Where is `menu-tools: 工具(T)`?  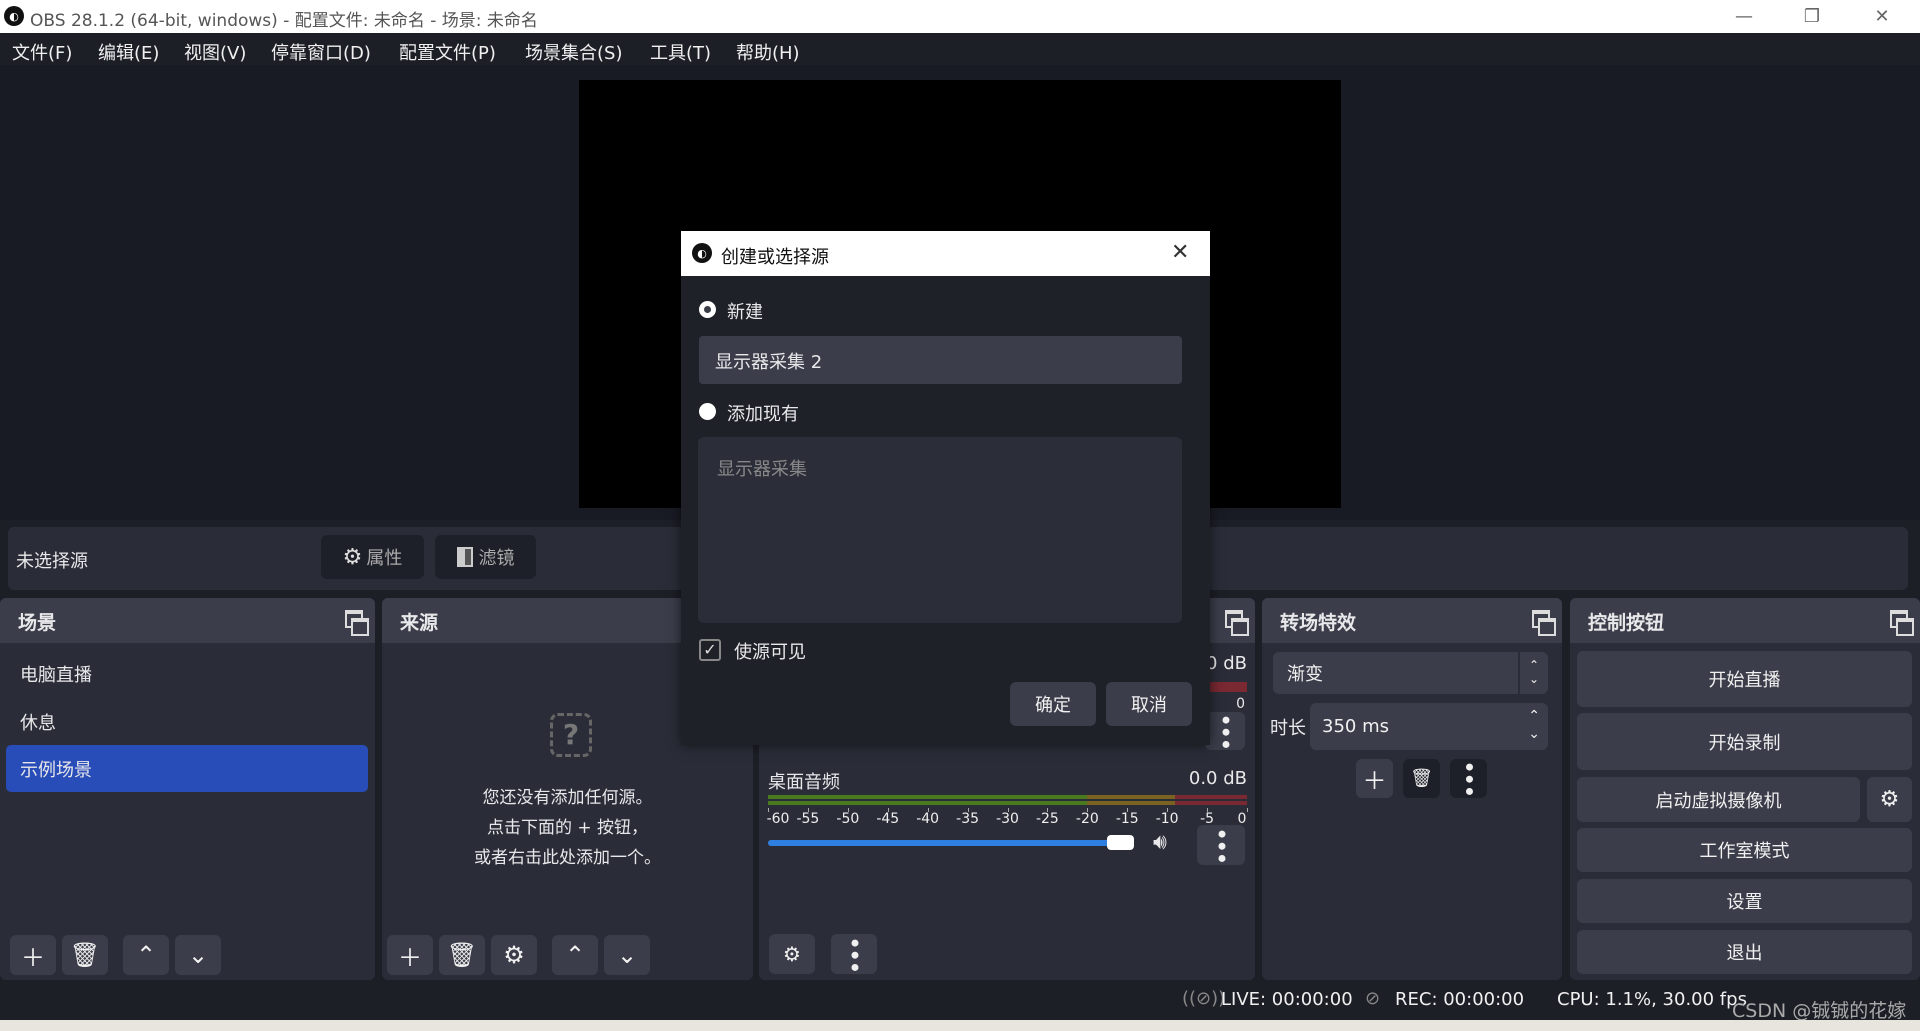
menu-tools: 工具(T) is located at coordinates (680, 52).